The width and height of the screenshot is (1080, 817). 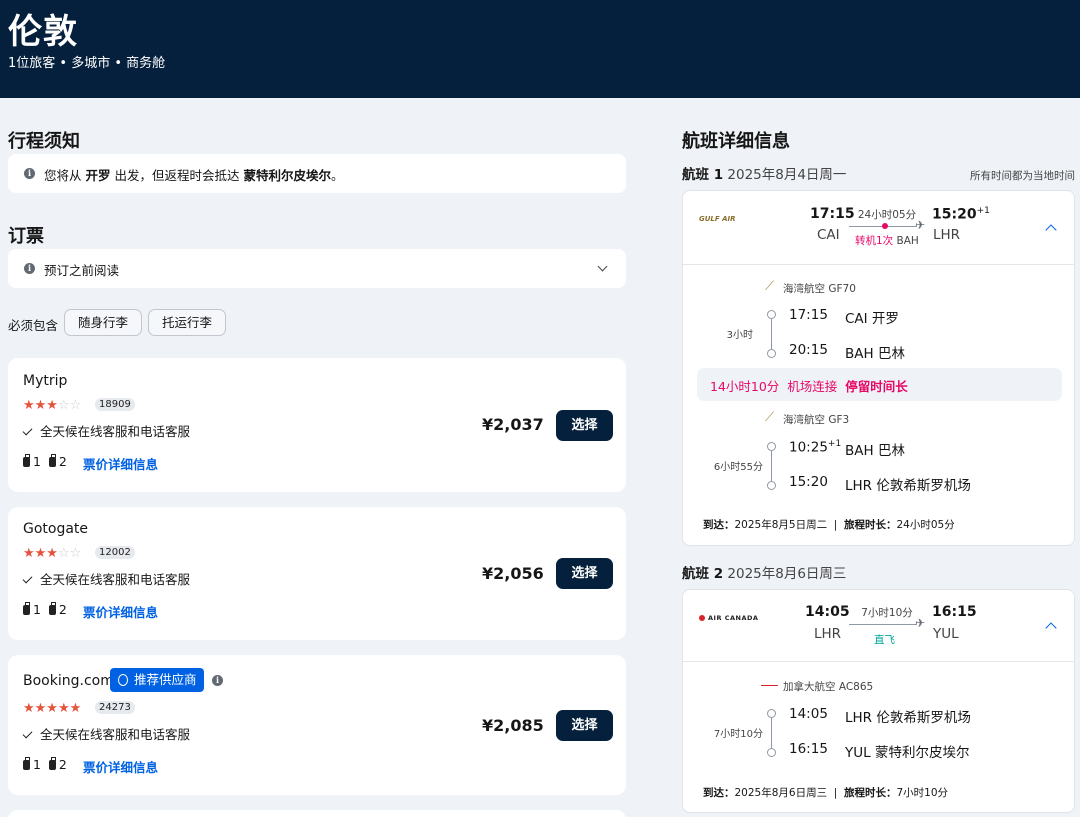 What do you see at coordinates (33, 325) in the screenshot?
I see `must-include-label: 必须包含` at bounding box center [33, 325].